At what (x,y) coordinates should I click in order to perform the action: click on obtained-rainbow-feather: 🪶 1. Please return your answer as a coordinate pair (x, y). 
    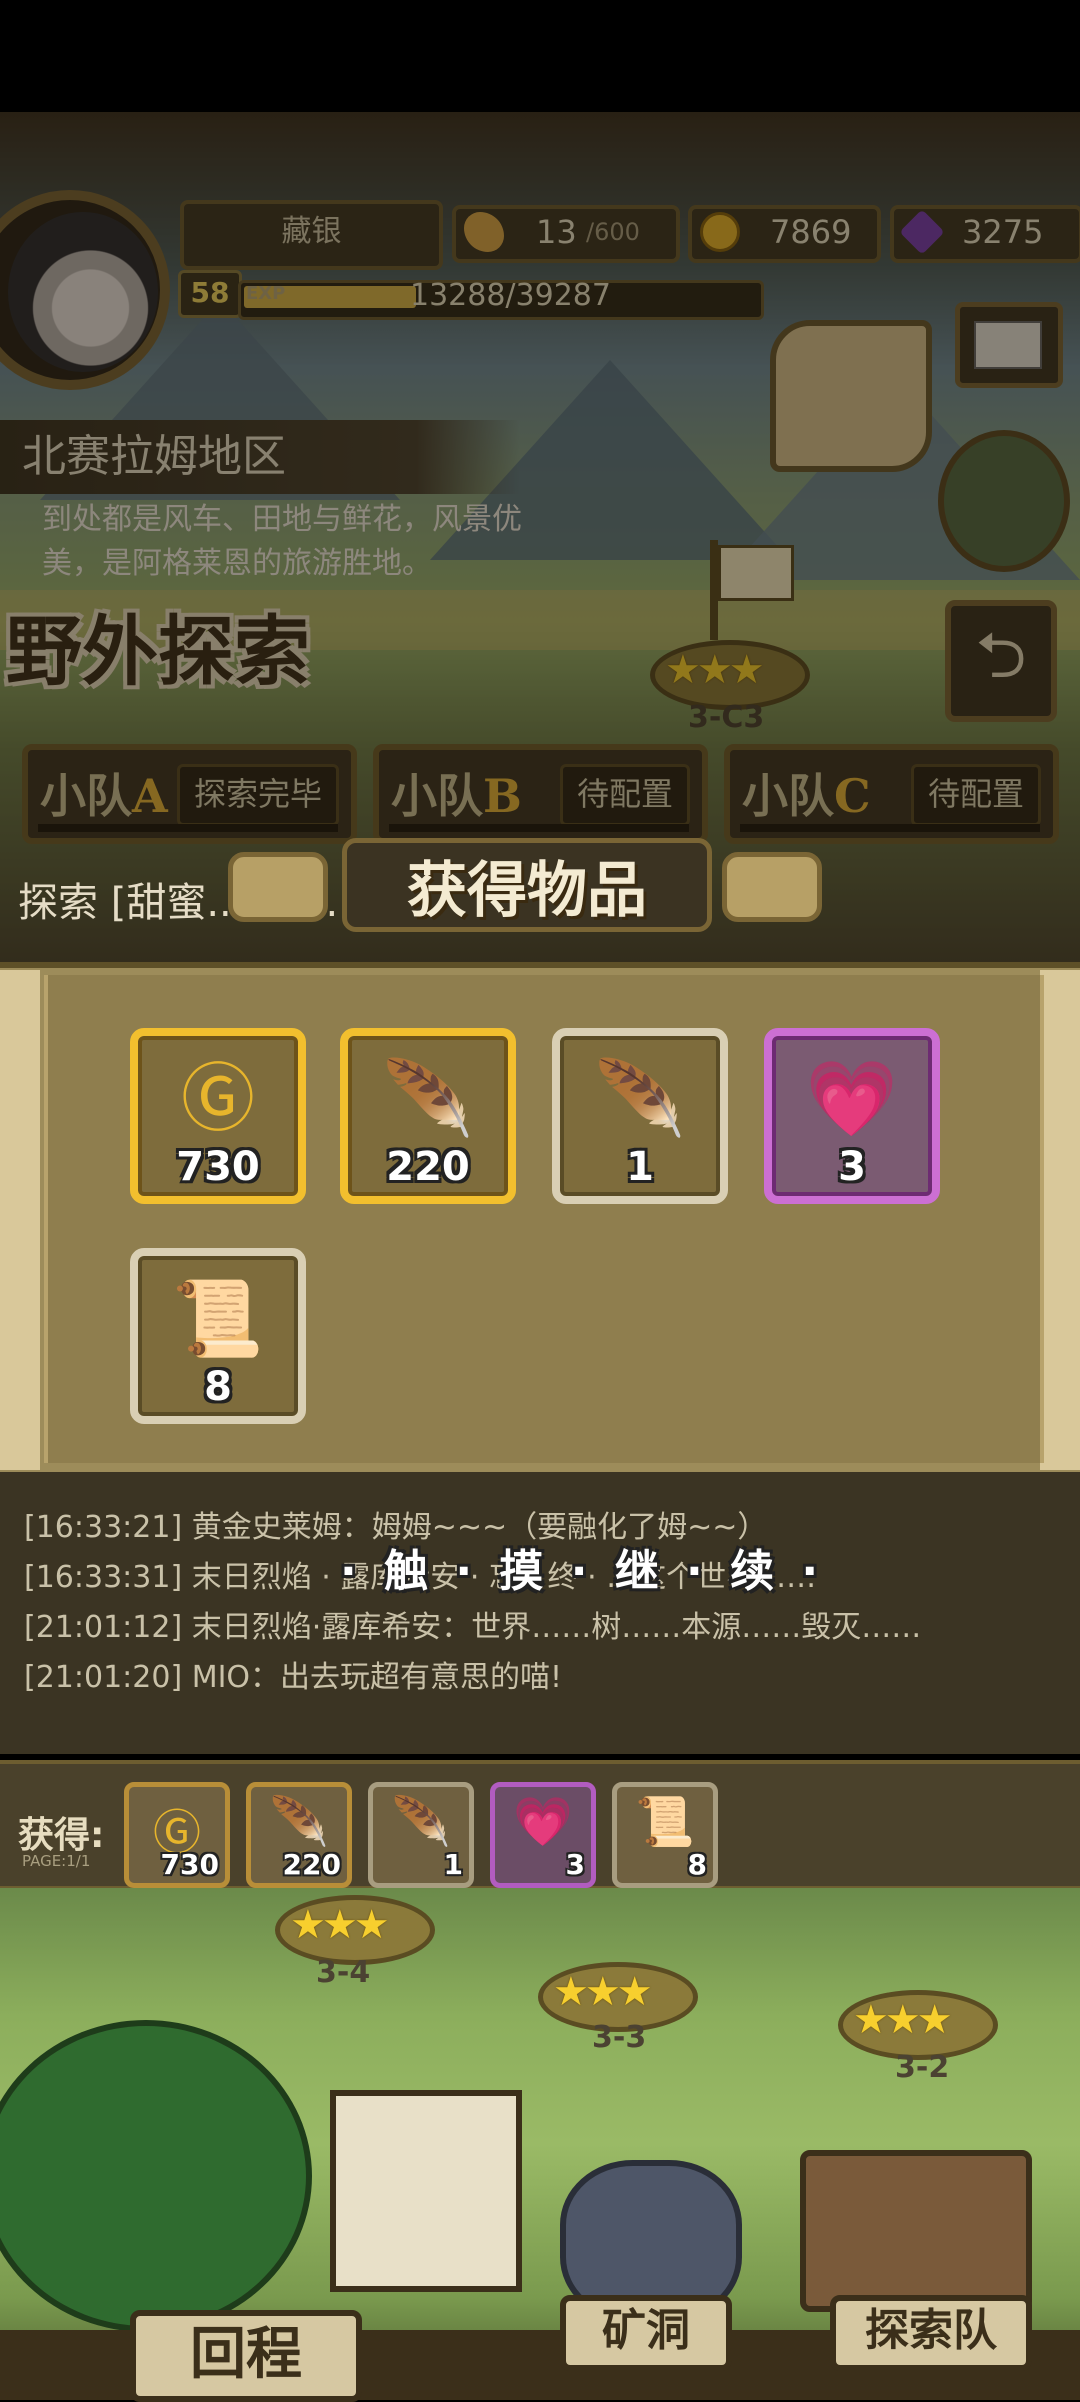
    Looking at the image, I should click on (421, 1835).